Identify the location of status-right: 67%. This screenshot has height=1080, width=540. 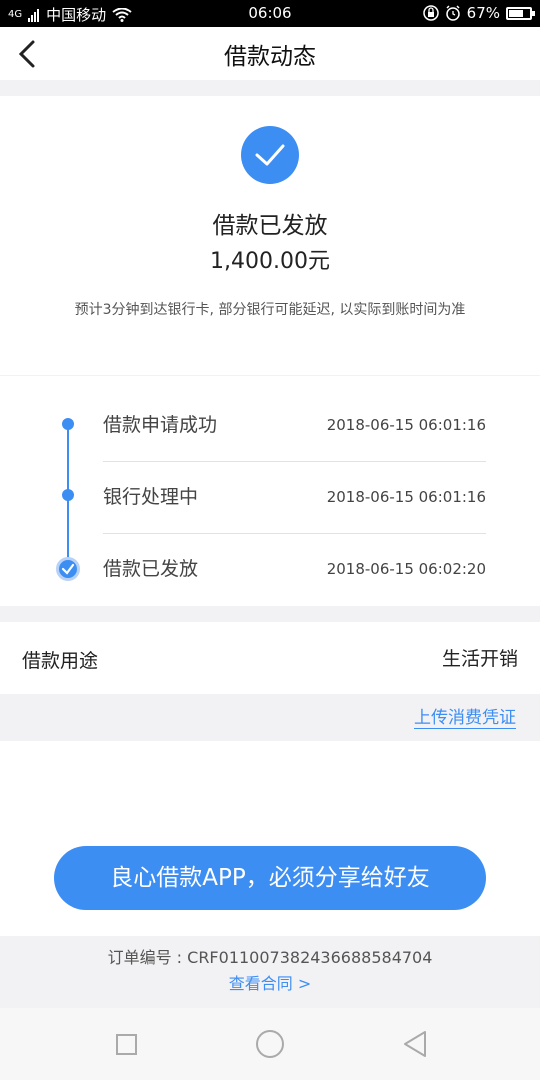
(478, 13).